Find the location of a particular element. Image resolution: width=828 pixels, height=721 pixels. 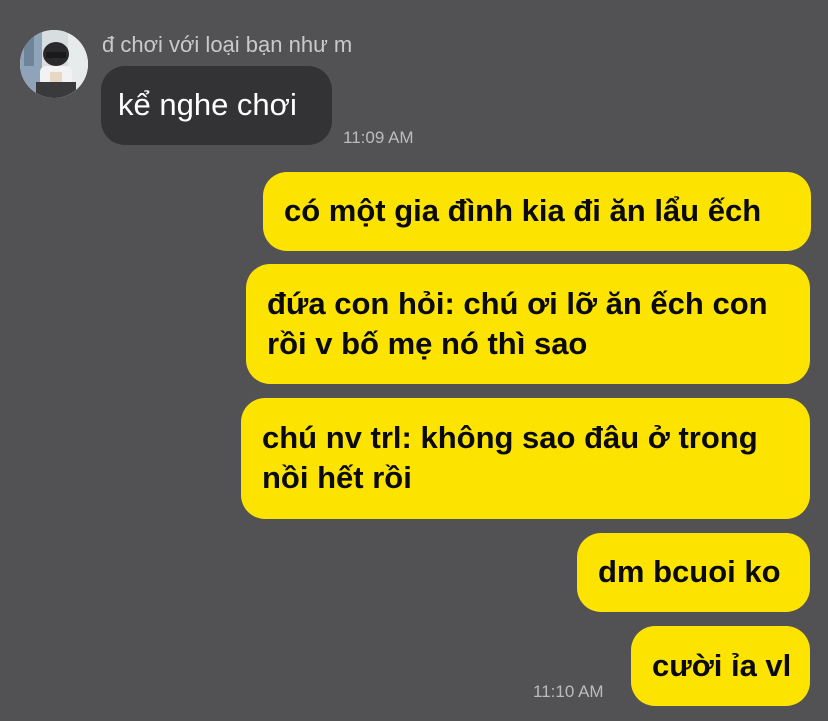

incoming-timestamp: 11:09 AM is located at coordinates (378, 137).